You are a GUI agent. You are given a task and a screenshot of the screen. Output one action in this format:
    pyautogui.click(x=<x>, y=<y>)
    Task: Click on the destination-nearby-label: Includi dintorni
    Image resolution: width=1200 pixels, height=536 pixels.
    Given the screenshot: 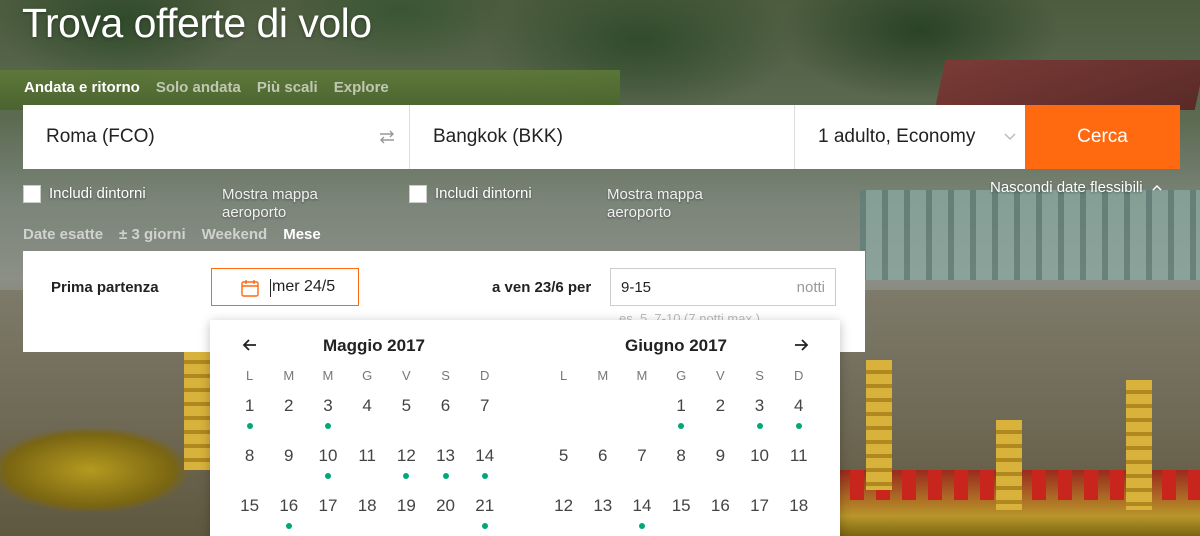 What is the action you would take?
    pyautogui.click(x=483, y=193)
    